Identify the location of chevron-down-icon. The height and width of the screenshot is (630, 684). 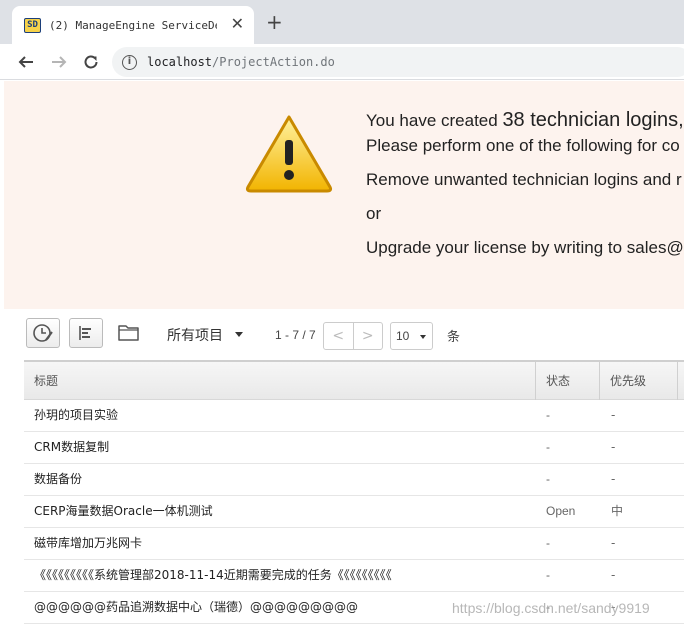
(239, 334).